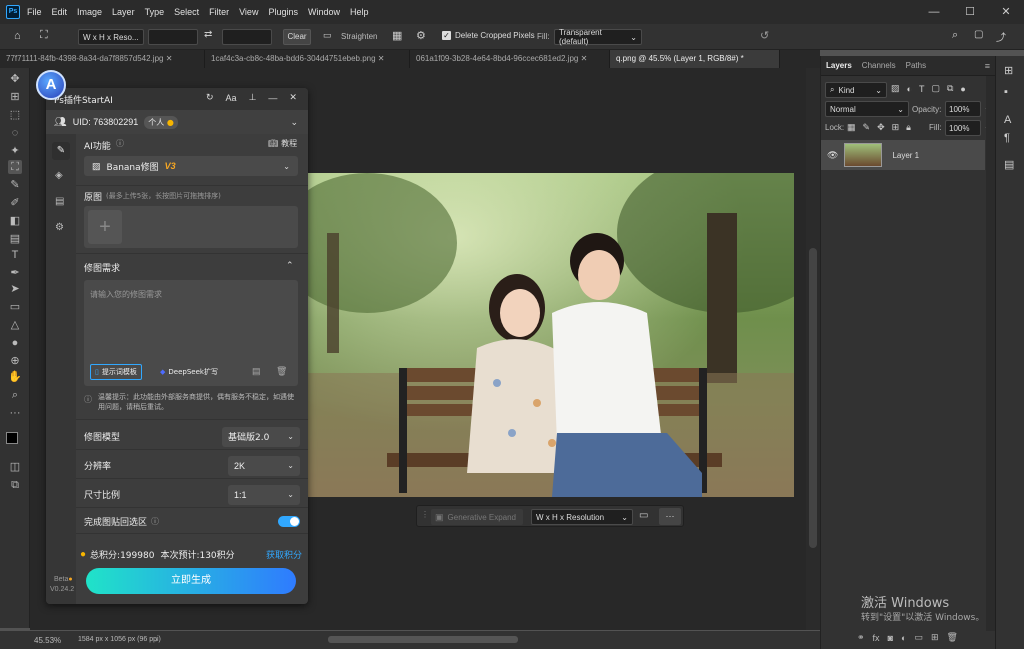  I want to click on startai-logo-icon: A, so click(51, 85).